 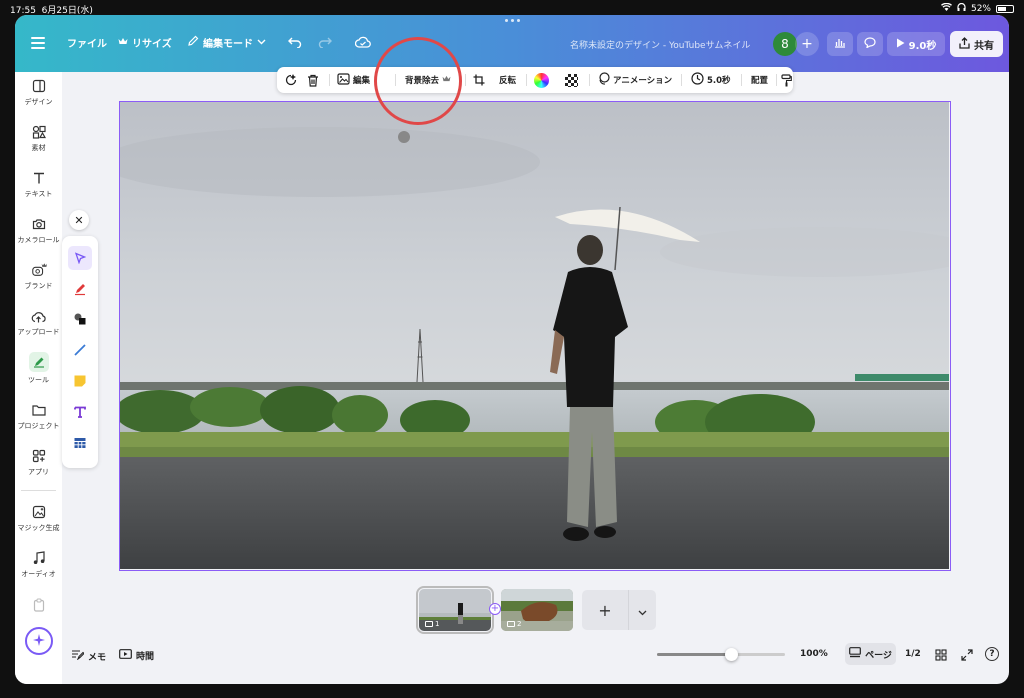 I want to click on select-tool, so click(x=80, y=258).